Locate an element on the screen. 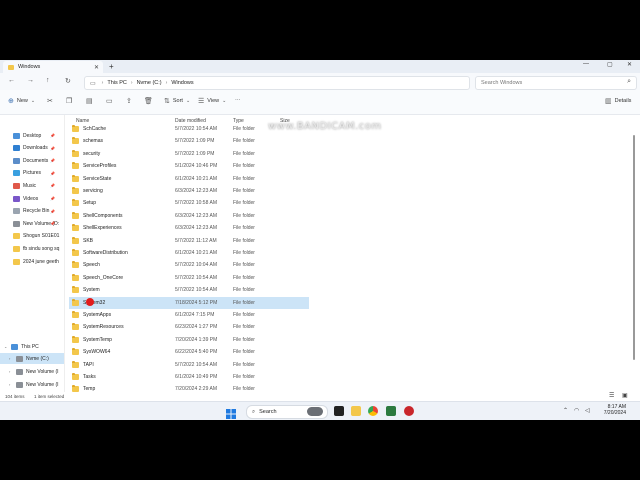 The width and height of the screenshot is (640, 480). windows-start-icon is located at coordinates (231, 412).